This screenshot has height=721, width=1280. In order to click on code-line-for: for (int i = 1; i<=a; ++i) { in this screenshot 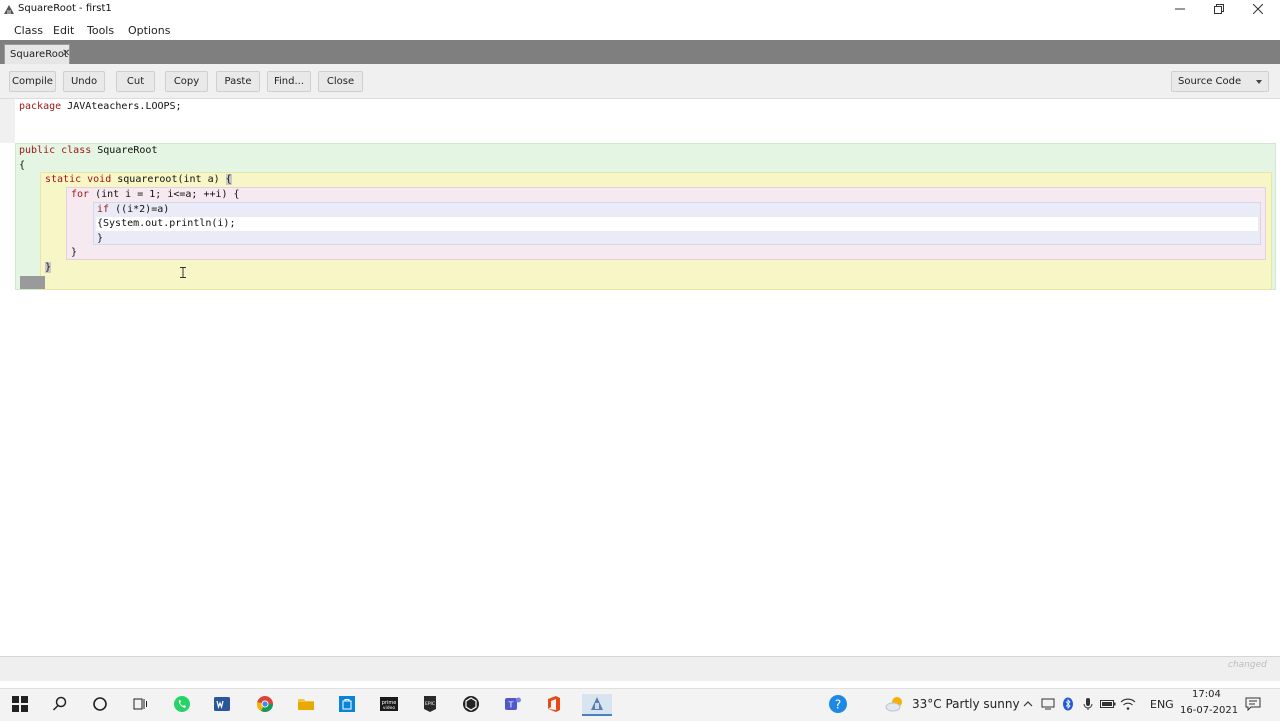, I will do `click(155, 195)`.